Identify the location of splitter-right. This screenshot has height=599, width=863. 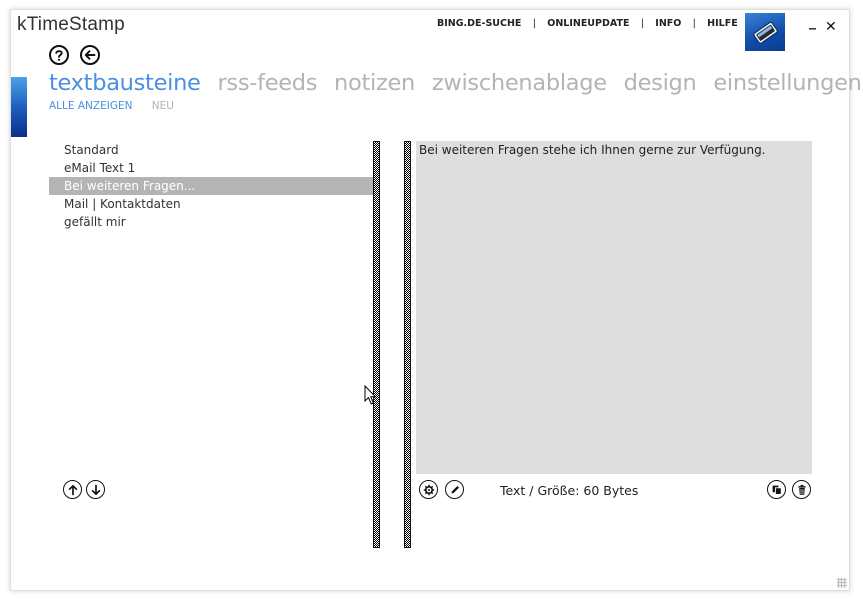
(407, 344).